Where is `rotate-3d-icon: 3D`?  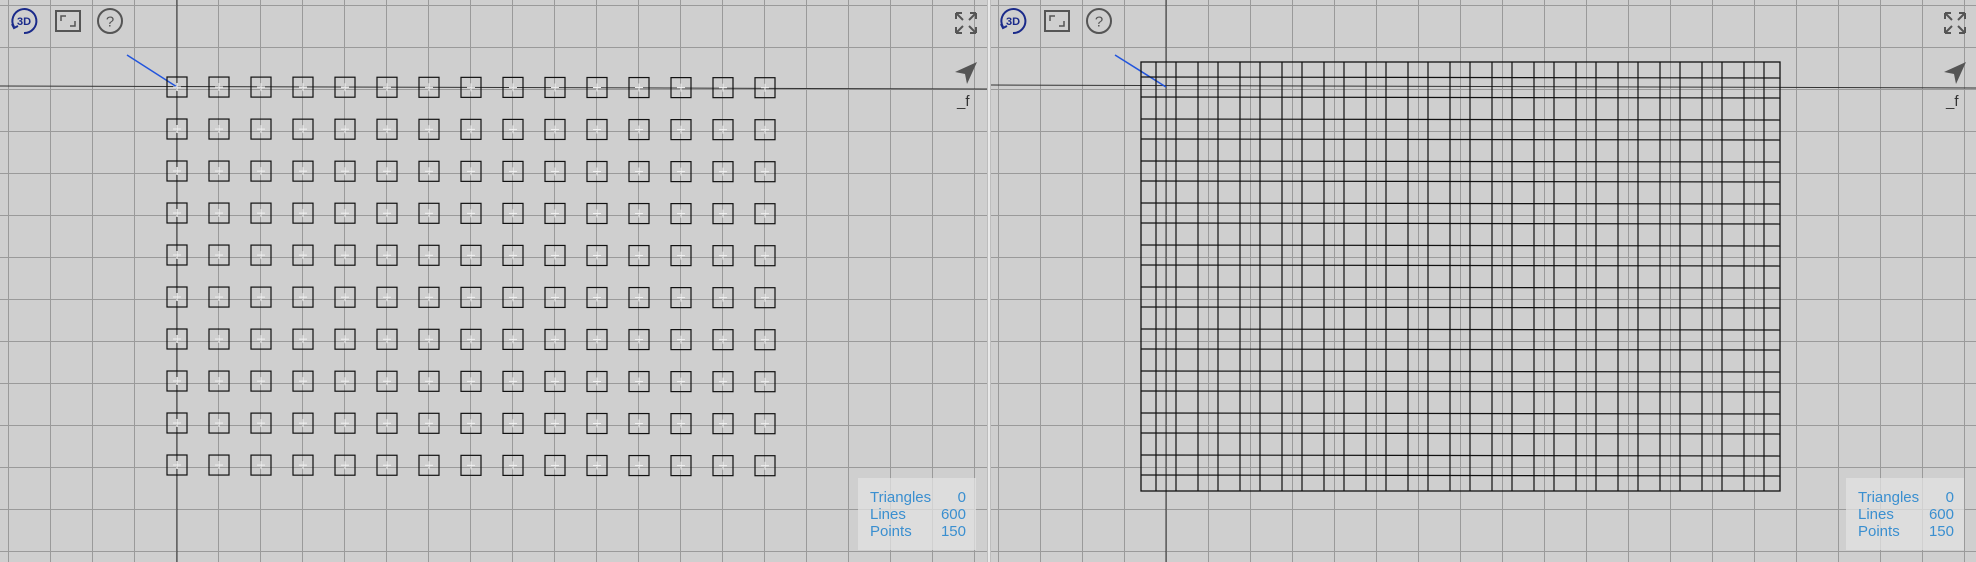
rotate-3d-icon: 3D is located at coordinates (24, 21).